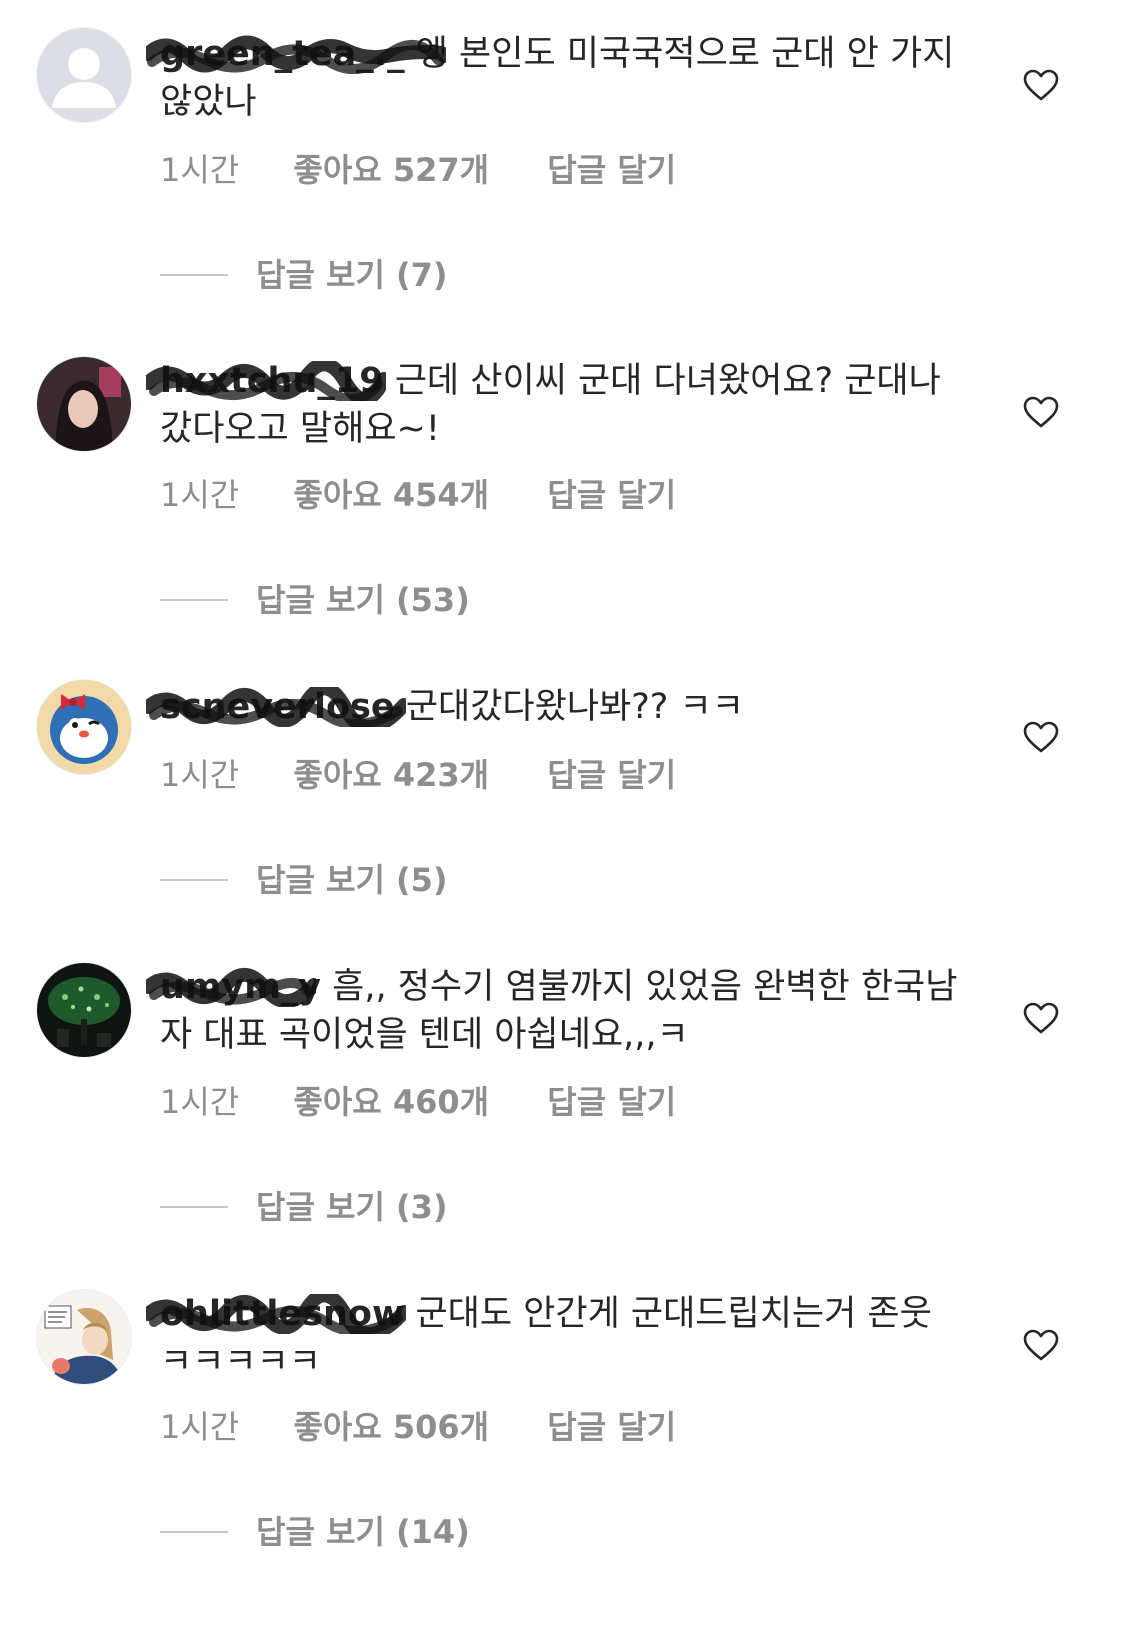 The width and height of the screenshot is (1125, 1639). Describe the element at coordinates (352, 1207) in the screenshot. I see `view-replies-label: 답글 보기 (3)` at that location.